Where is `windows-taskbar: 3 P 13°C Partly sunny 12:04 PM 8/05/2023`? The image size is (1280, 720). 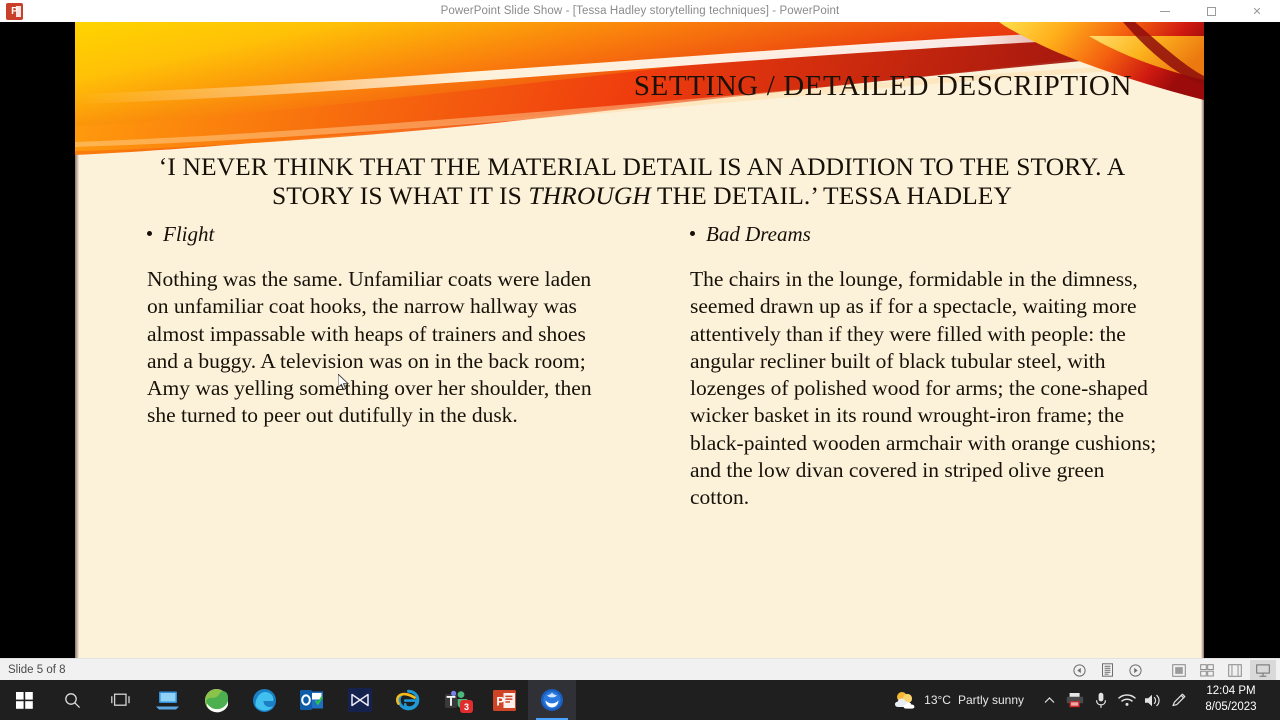
windows-taskbar: 3 P 13°C Partly sunny 12:04 PM 8/05/2023 is located at coordinates (640, 700).